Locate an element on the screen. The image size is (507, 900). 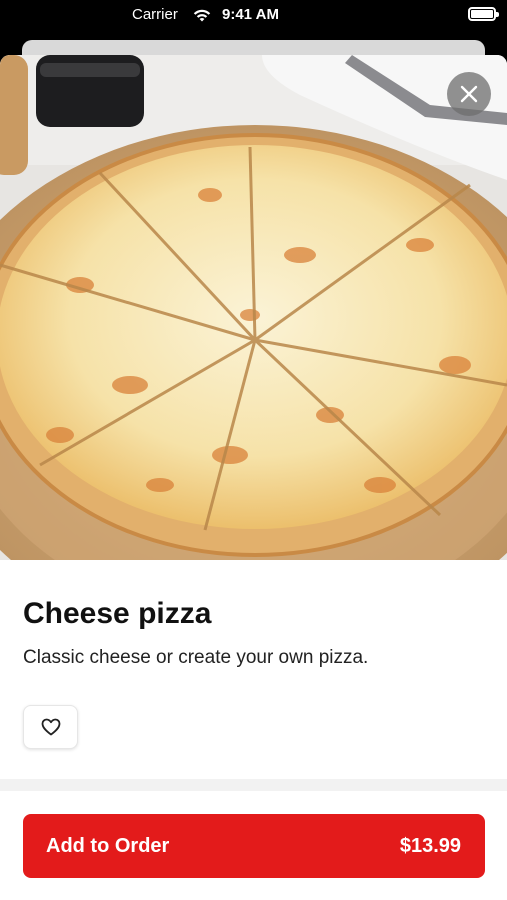
close-button is located at coordinates (469, 94).